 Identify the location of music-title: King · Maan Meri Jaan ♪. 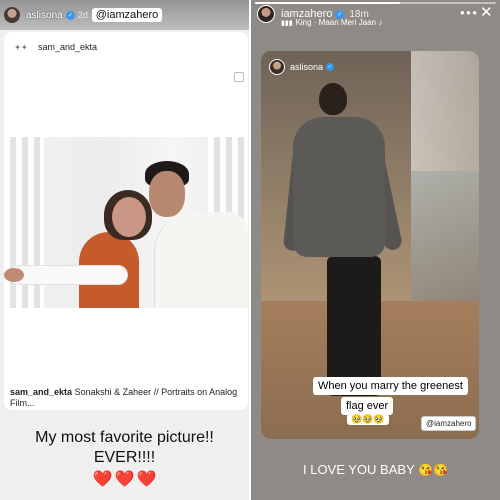
(339, 22).